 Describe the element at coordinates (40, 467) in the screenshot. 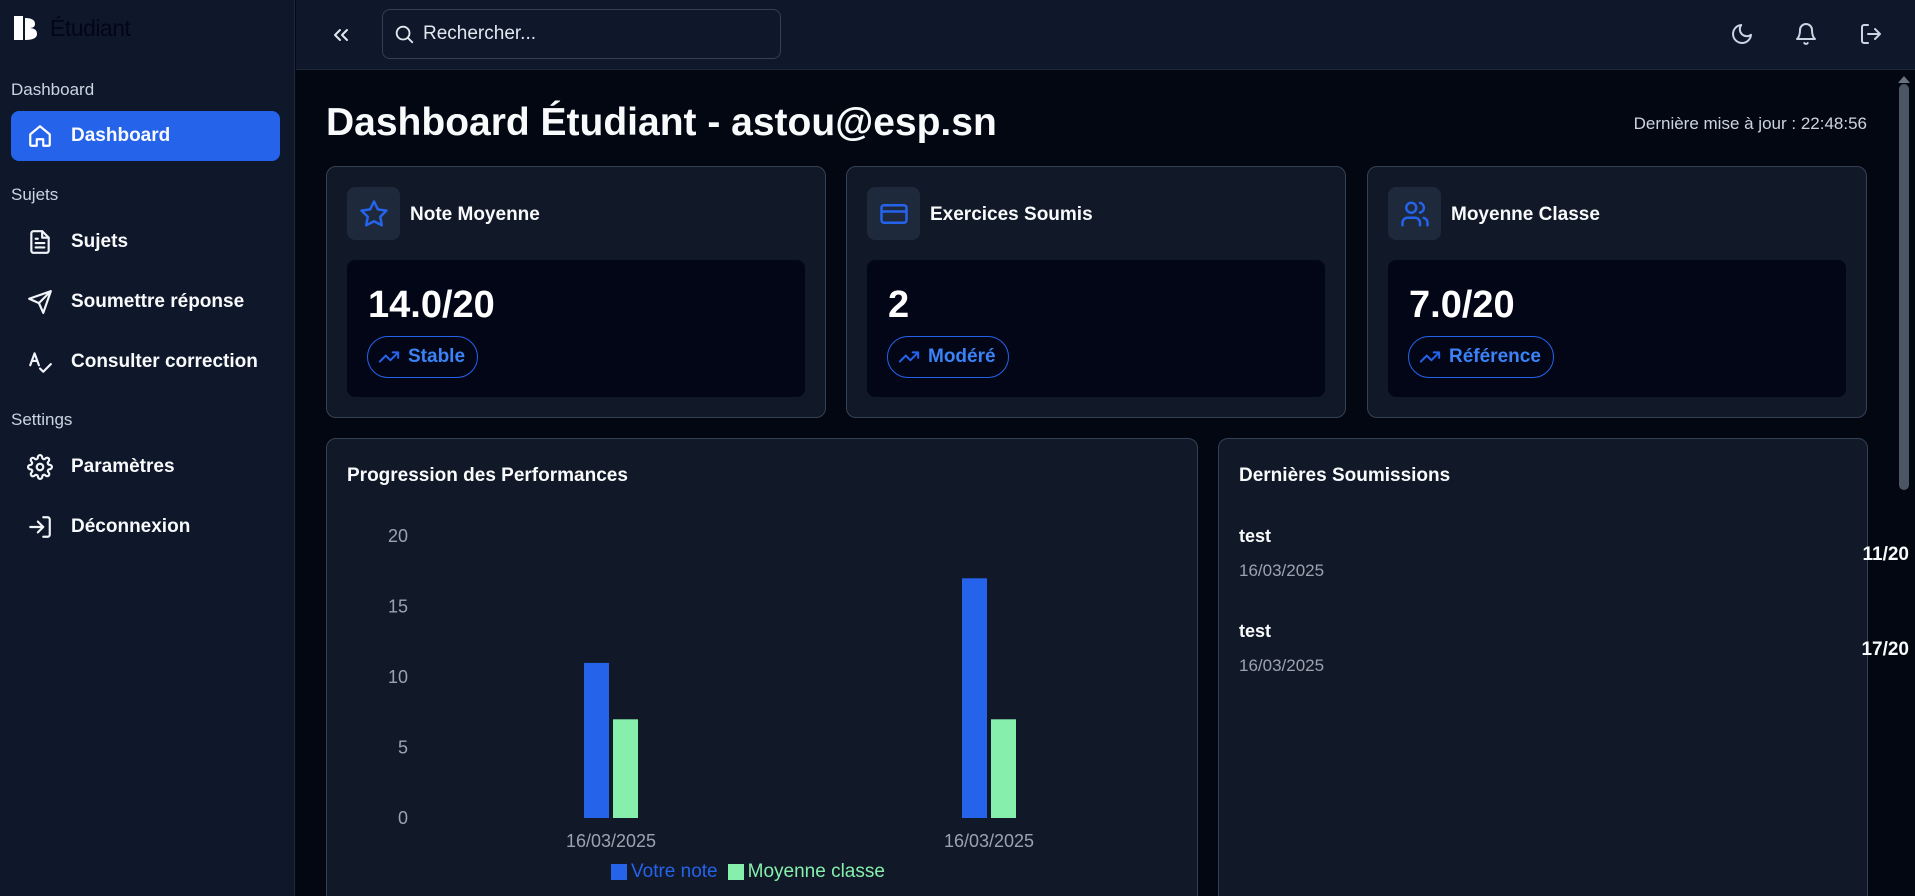

I see `gear-icon` at that location.